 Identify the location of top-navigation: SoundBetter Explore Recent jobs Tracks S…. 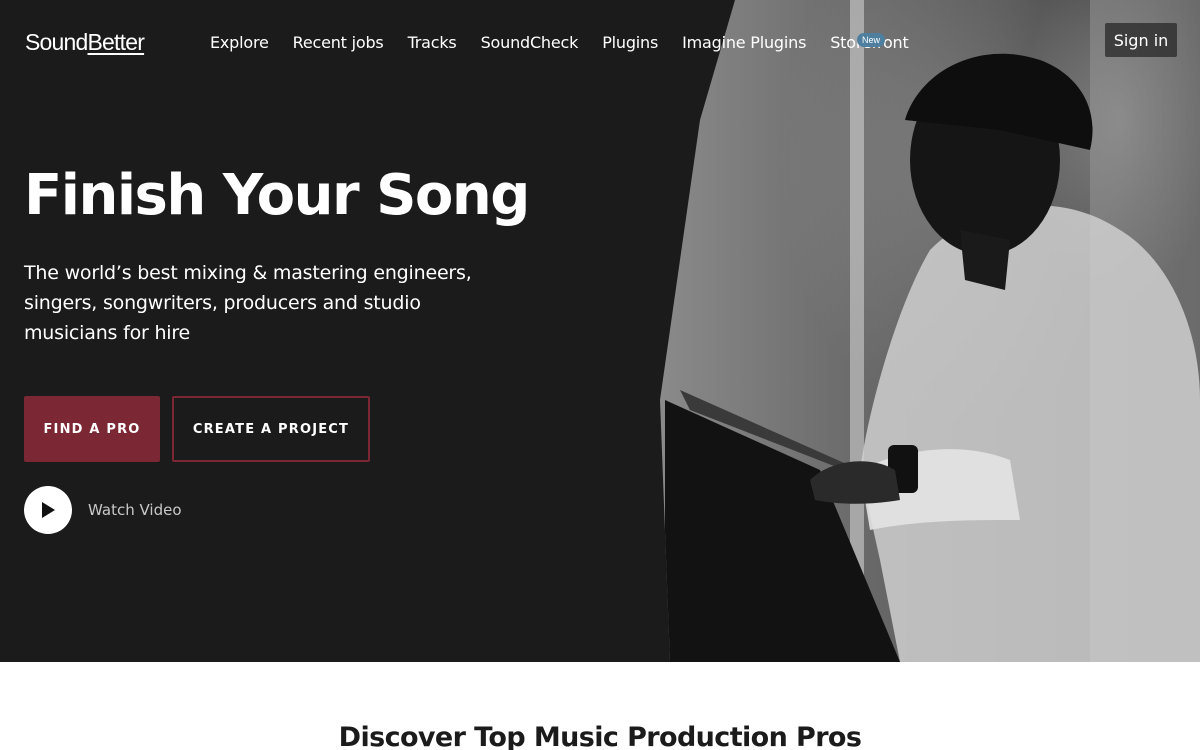
(600, 42).